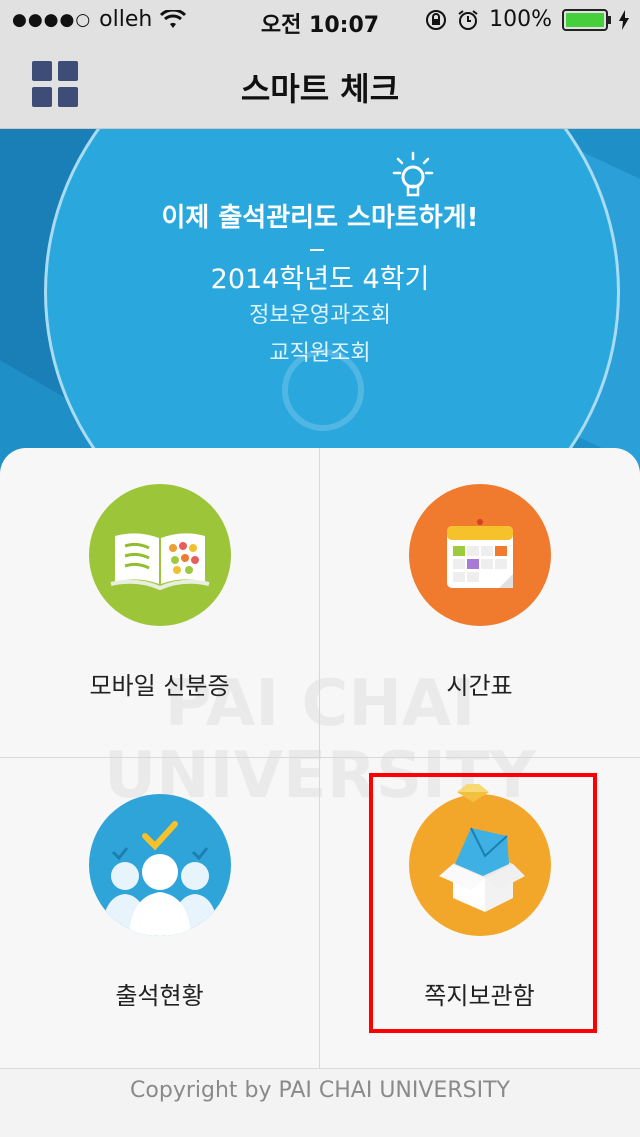  Describe the element at coordinates (320, 1090) in the screenshot. I see `copyright-text: Copyright by PAI CHAI UNIVERSITY` at that location.